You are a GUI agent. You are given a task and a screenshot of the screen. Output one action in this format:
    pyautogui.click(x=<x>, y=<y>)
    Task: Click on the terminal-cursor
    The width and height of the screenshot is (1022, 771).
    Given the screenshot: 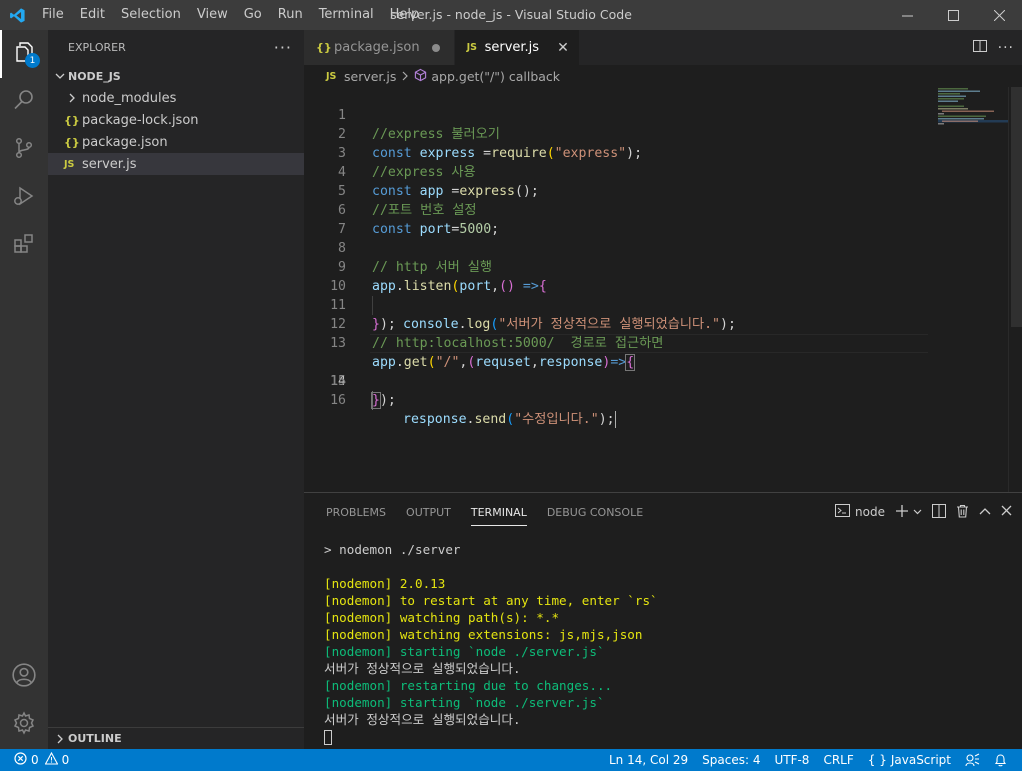 What is the action you would take?
    pyautogui.click(x=328, y=737)
    